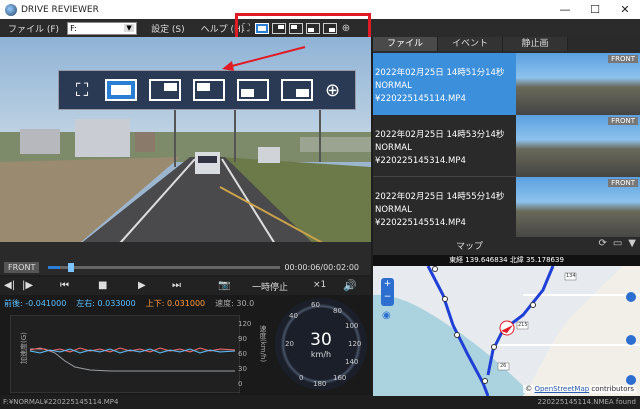 This screenshot has height=409, width=640. I want to click on drive-select: F: ▼, so click(102, 28).